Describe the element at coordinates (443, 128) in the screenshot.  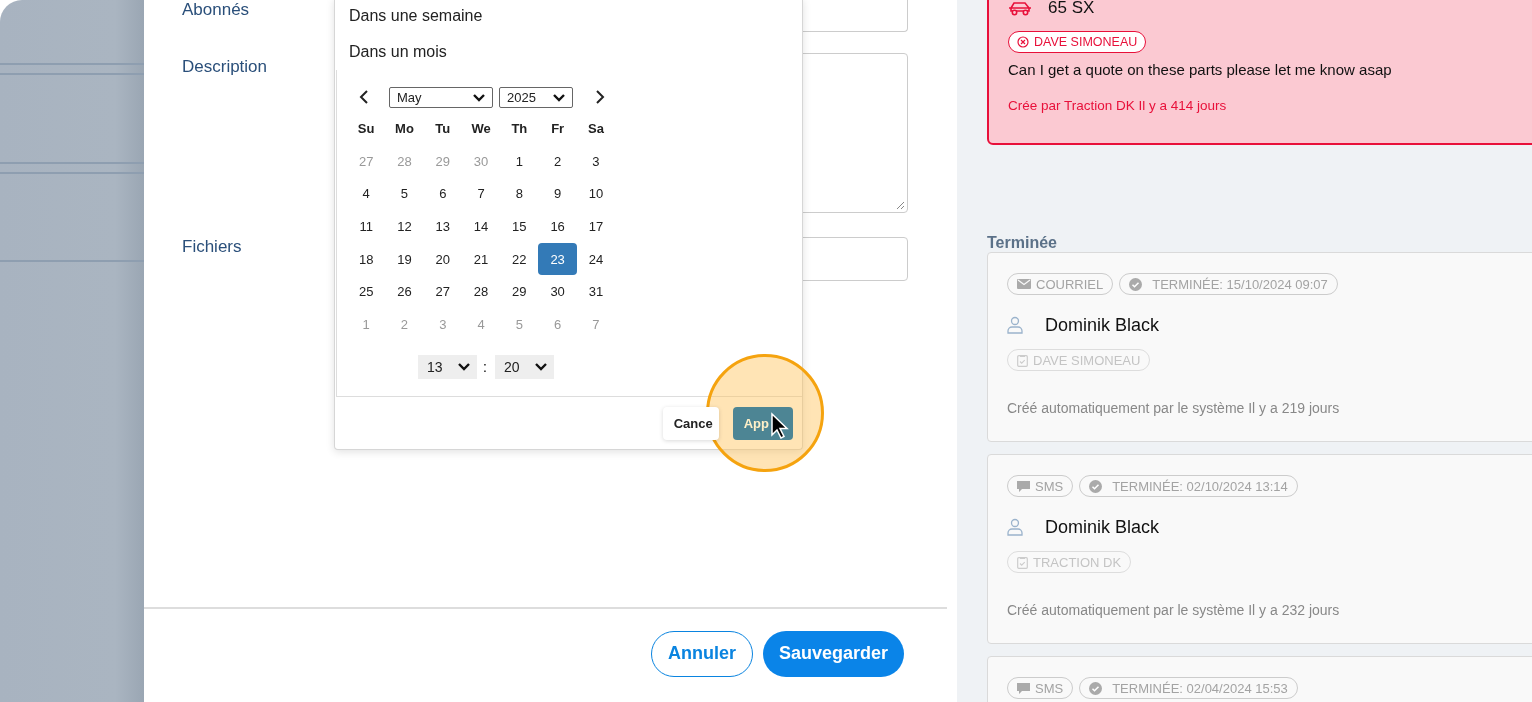
I see `weekday-label: Tu` at that location.